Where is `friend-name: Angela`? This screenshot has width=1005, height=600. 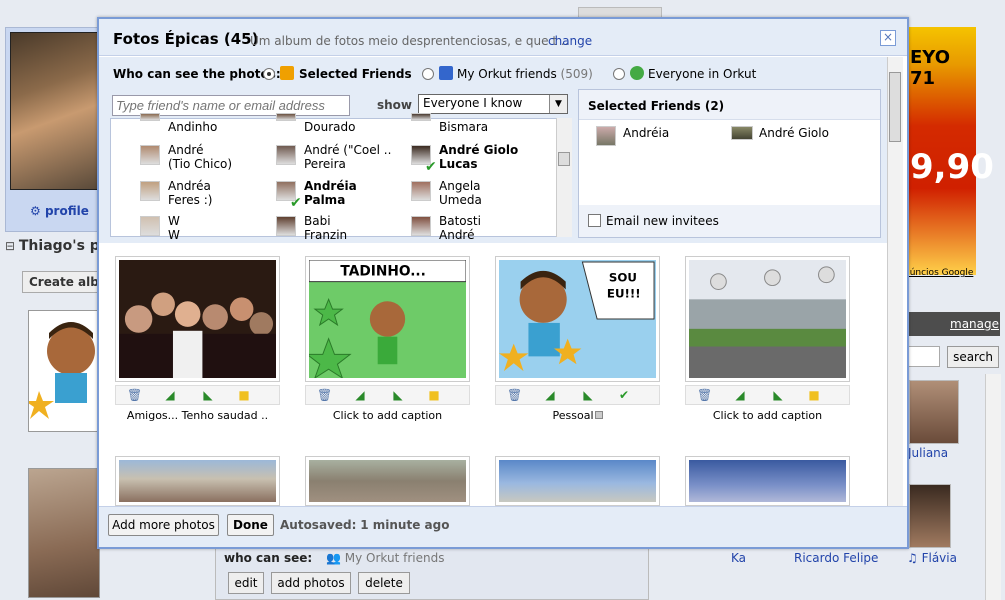
friend-name: Angela is located at coordinates (460, 186).